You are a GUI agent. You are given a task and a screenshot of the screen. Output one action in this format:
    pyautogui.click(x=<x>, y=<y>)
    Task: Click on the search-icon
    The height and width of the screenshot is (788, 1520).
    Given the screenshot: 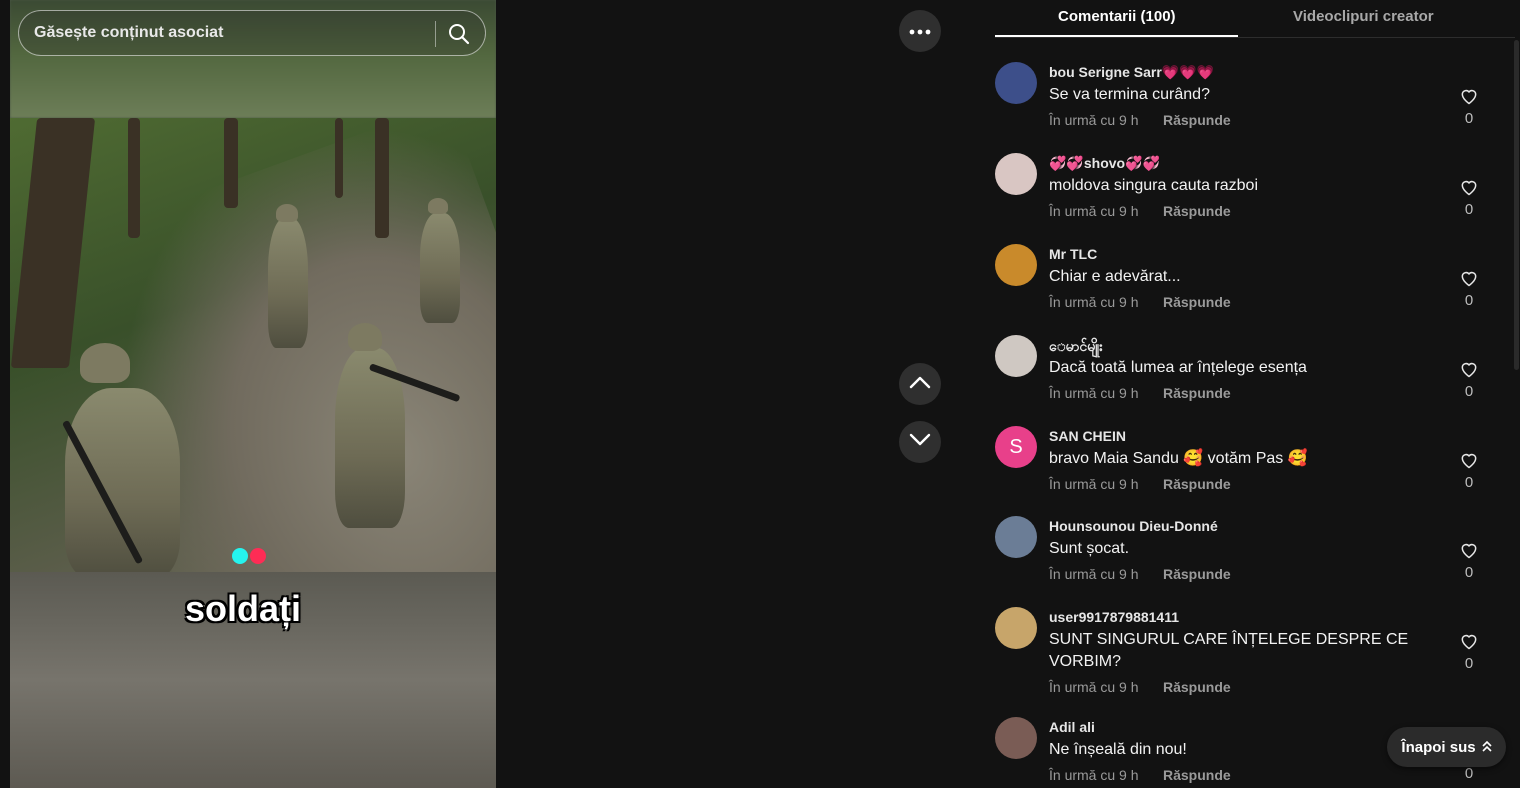 What is the action you would take?
    pyautogui.click(x=460, y=34)
    